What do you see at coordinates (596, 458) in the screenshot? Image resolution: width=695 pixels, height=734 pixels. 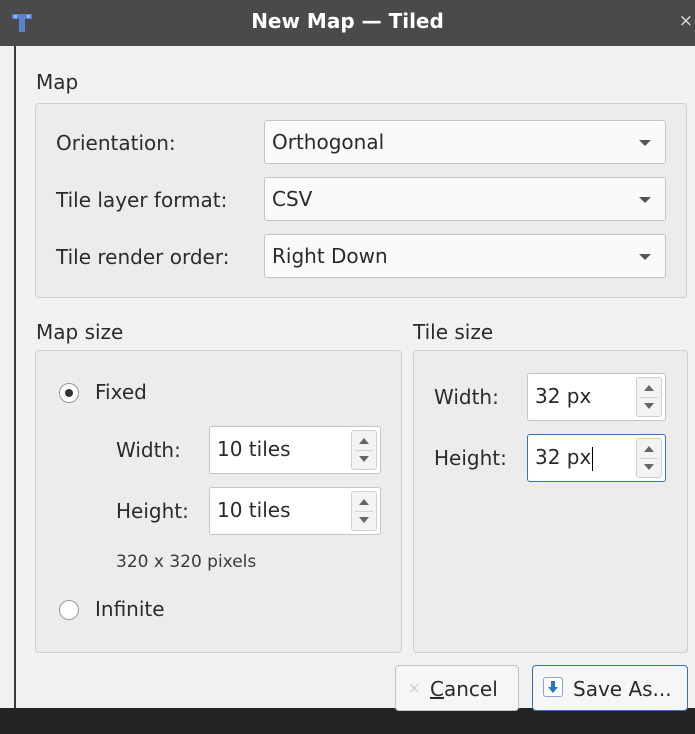 I see `tile-height-spinbox: 32 px` at bounding box center [596, 458].